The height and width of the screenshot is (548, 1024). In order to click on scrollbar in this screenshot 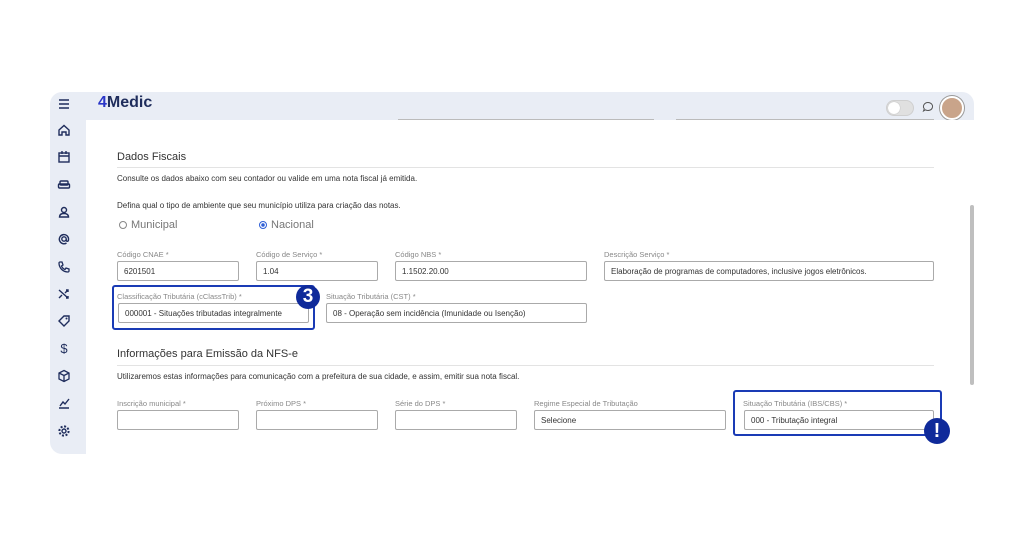, I will do `click(972, 295)`.